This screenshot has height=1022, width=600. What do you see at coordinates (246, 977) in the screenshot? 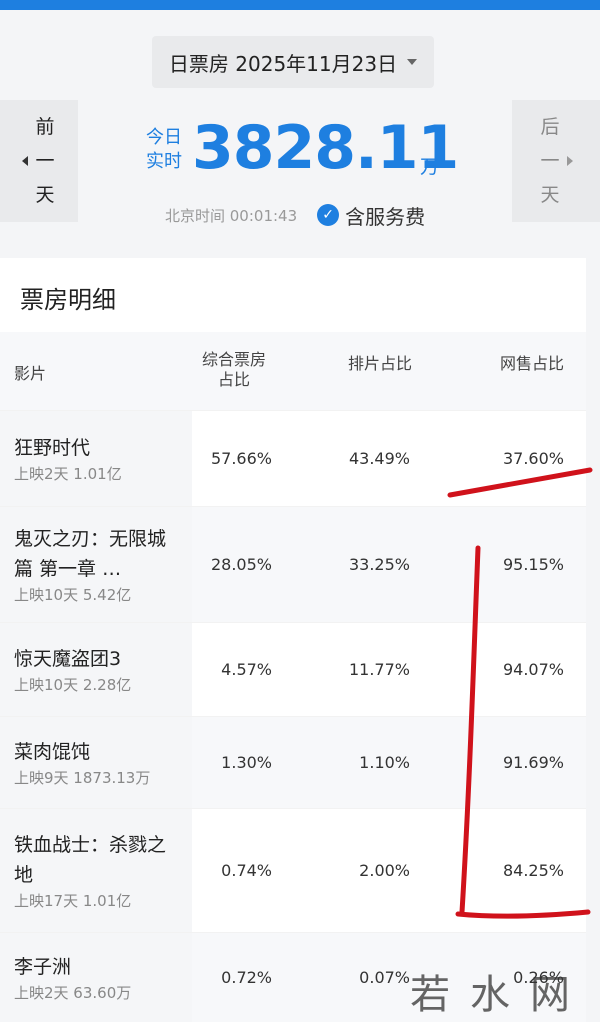
I see `box-share-value: 0.72%` at bounding box center [246, 977].